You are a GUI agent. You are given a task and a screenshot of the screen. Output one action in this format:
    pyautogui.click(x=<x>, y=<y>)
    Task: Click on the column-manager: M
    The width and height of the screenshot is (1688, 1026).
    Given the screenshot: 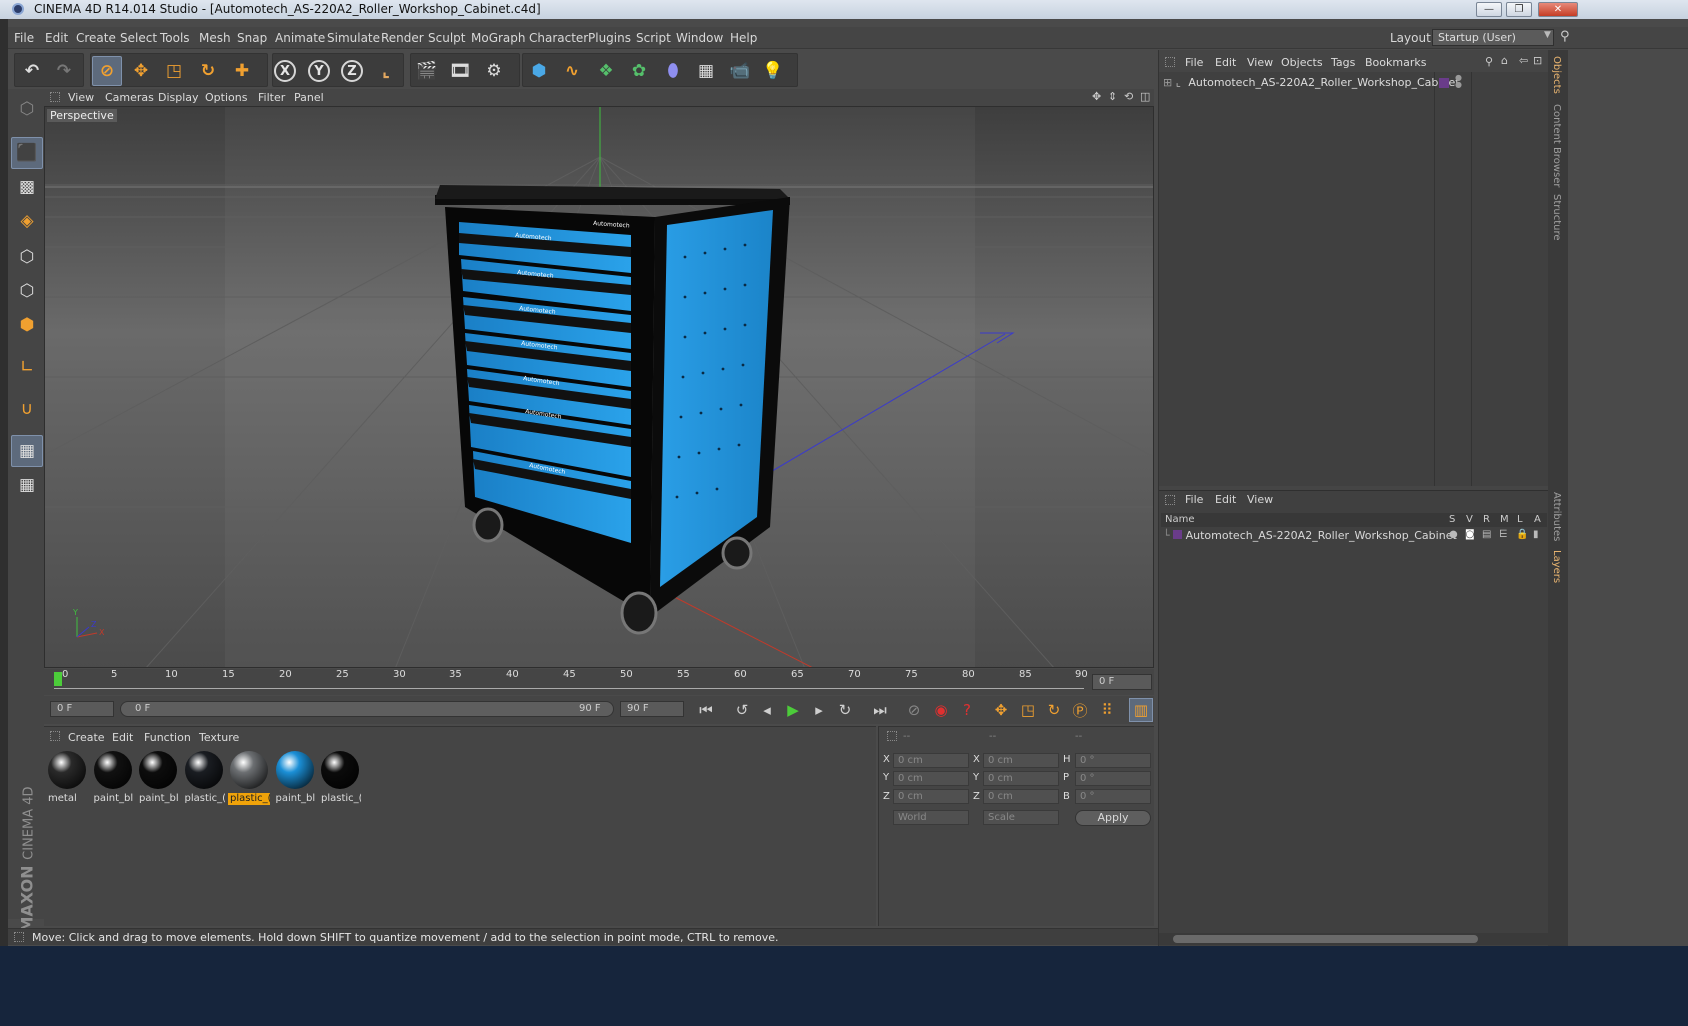 What is the action you would take?
    pyautogui.click(x=1504, y=519)
    